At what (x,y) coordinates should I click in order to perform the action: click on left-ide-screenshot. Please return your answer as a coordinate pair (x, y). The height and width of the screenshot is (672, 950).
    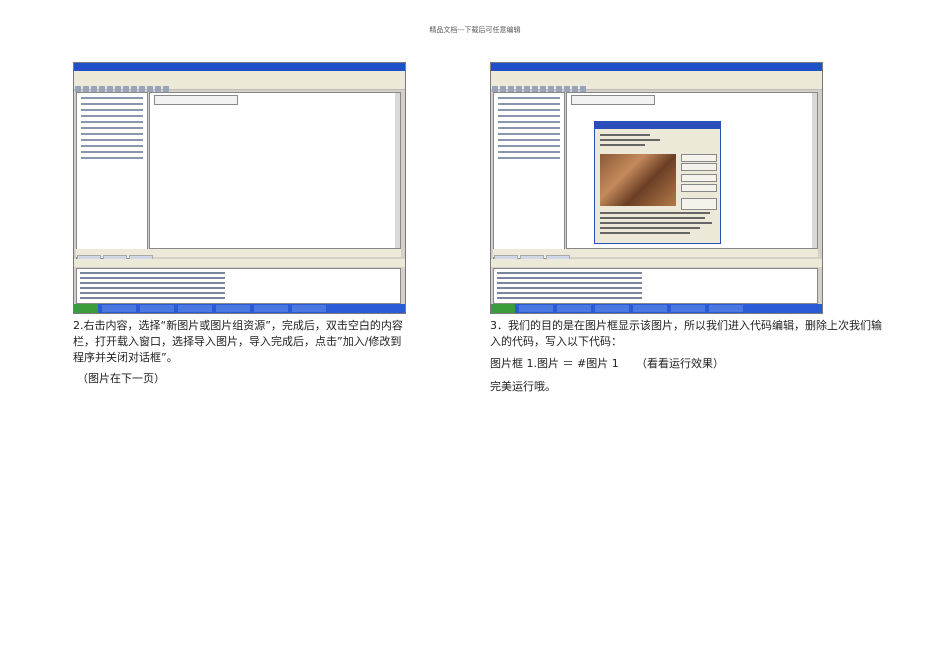
    Looking at the image, I should click on (239, 188).